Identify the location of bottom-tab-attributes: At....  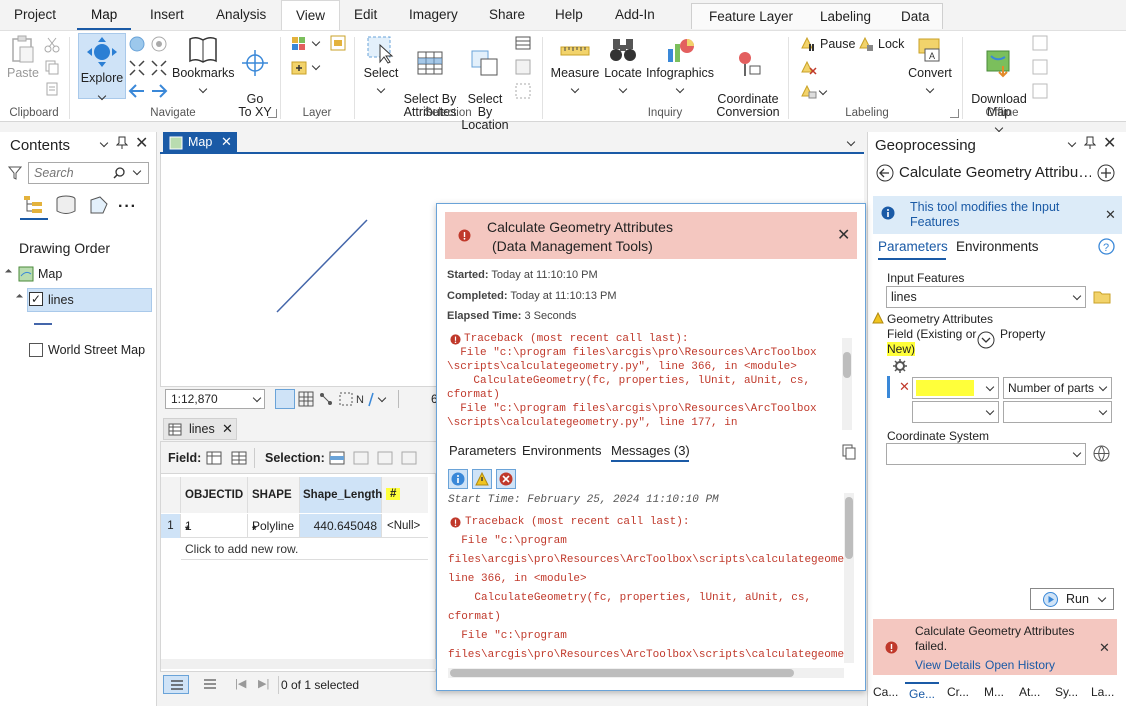
(1029, 692).